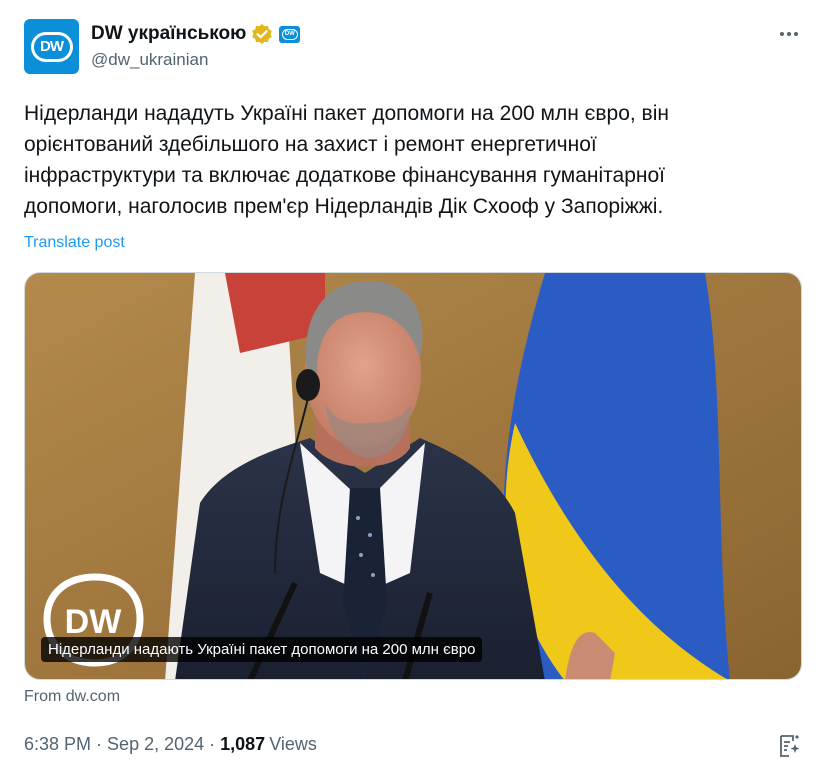 This screenshot has height=779, width=825. I want to click on avatar: DW, so click(51, 46).